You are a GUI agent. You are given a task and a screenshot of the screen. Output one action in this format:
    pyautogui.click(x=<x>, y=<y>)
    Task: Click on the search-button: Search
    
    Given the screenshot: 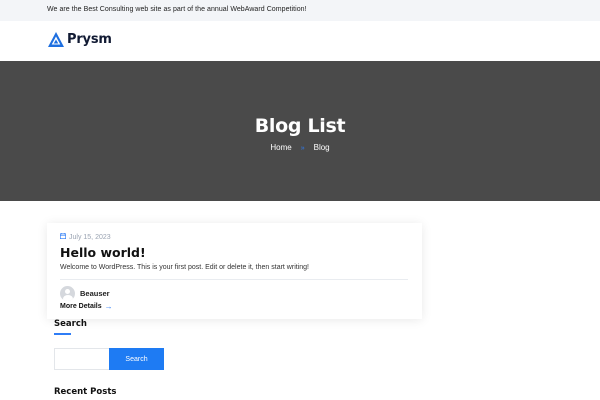 What is the action you would take?
    pyautogui.click(x=136, y=359)
    